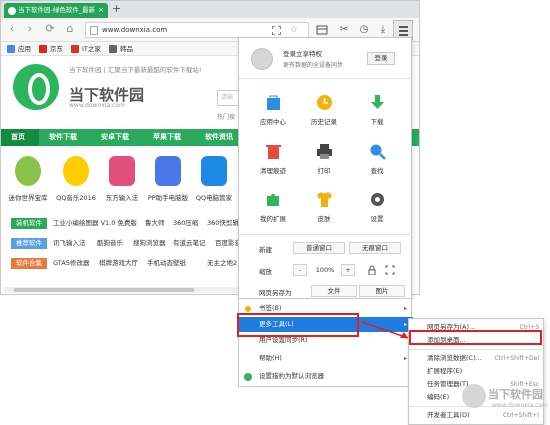 The width and height of the screenshot is (550, 425). What do you see at coordinates (75, 49) in the screenshot?
I see `ithome-icon` at bounding box center [75, 49].